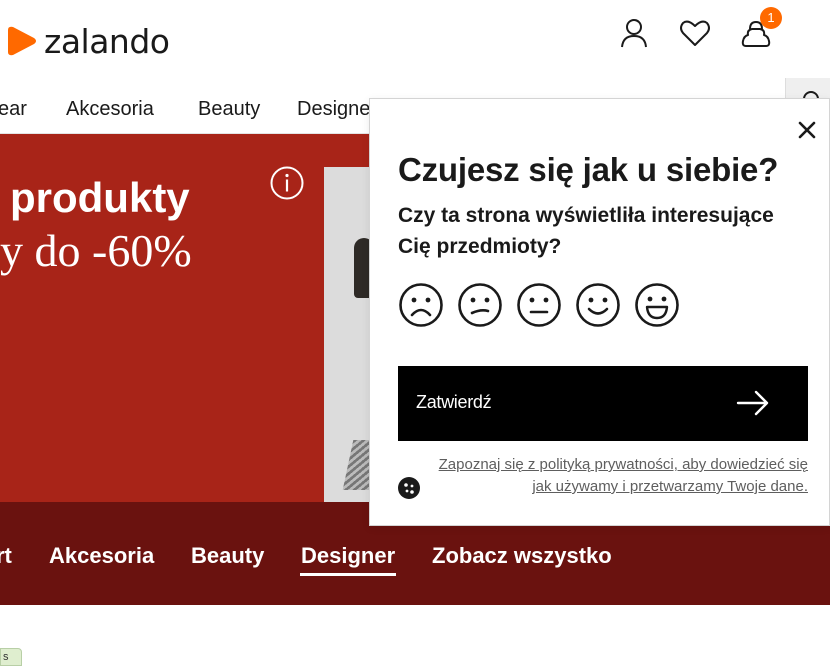 The image size is (830, 666). What do you see at coordinates (11, 657) in the screenshot?
I see `corner-tab: s` at bounding box center [11, 657].